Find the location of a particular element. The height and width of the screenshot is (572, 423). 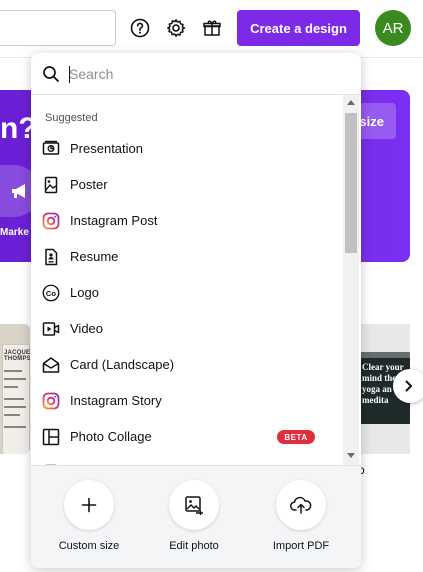

list-item-presentation: Presentation is located at coordinates (187, 149).